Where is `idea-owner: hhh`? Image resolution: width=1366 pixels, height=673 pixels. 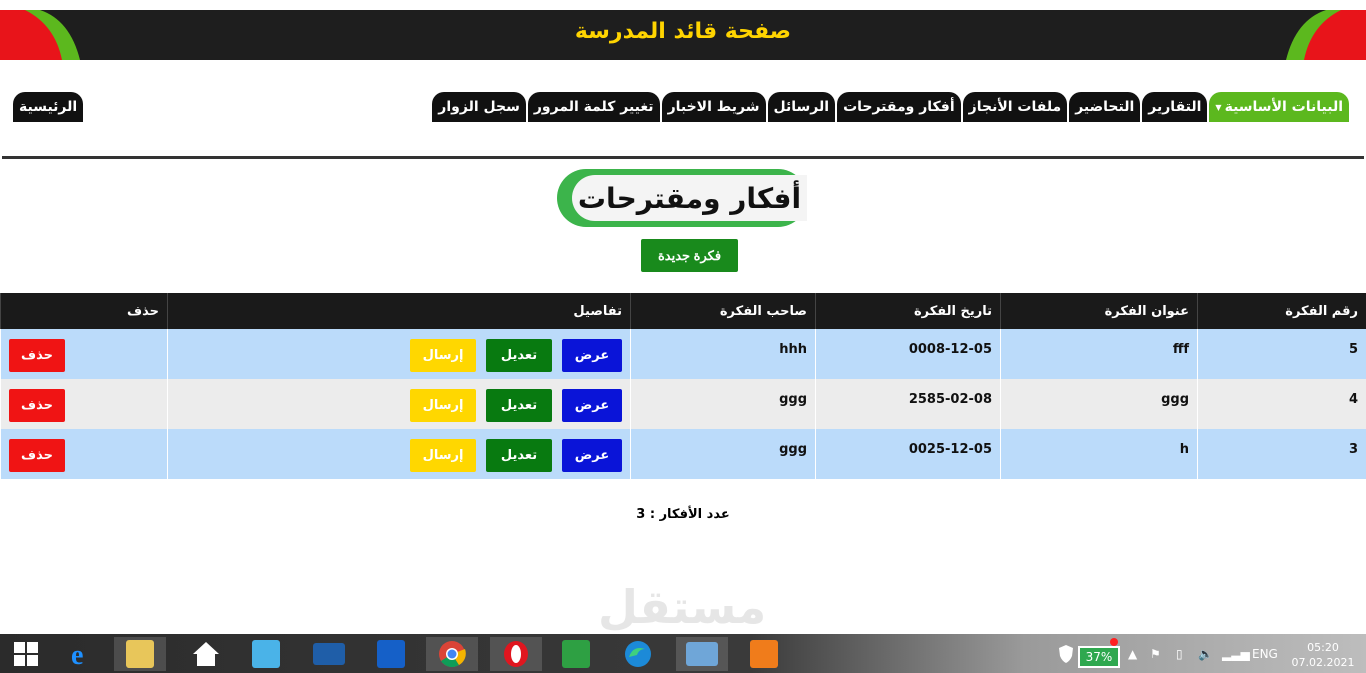
idea-owner: hhh is located at coordinates (793, 349).